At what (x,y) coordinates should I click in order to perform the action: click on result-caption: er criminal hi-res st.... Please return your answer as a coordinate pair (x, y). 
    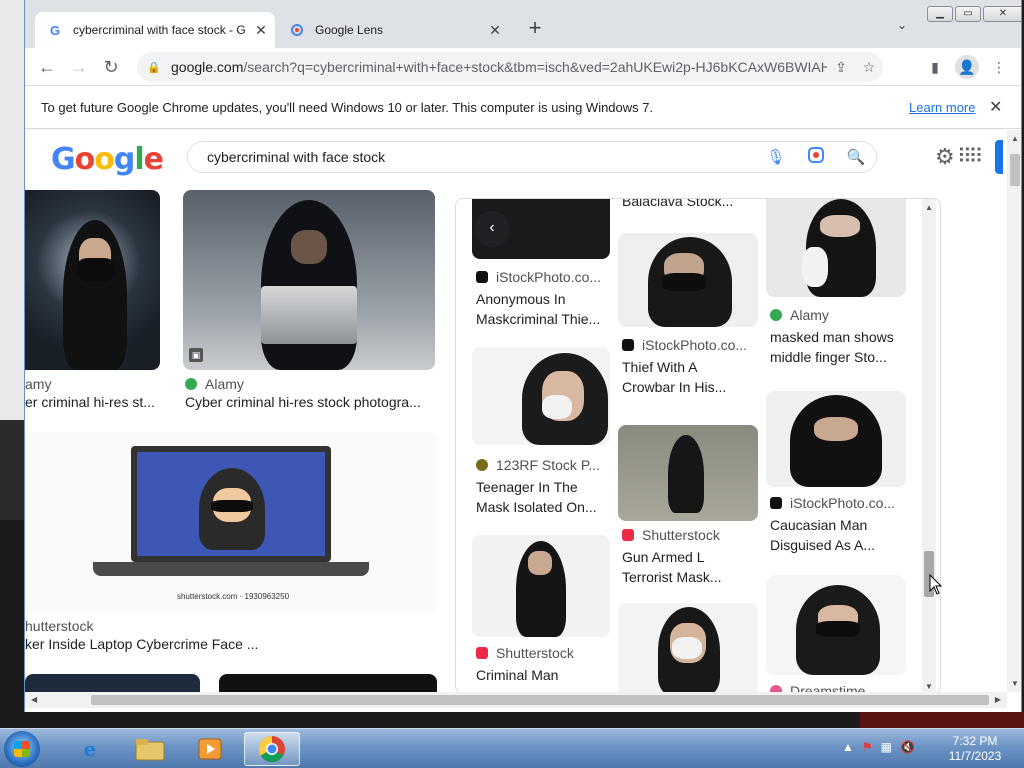
    Looking at the image, I should click on (92, 402).